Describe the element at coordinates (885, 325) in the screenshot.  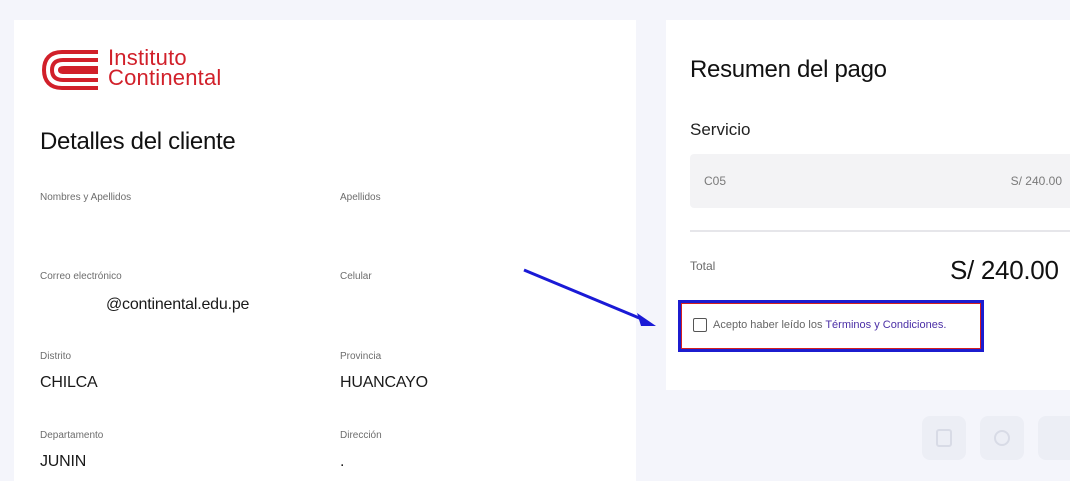
I see `terms-link: Términos y Condiciones.` at that location.